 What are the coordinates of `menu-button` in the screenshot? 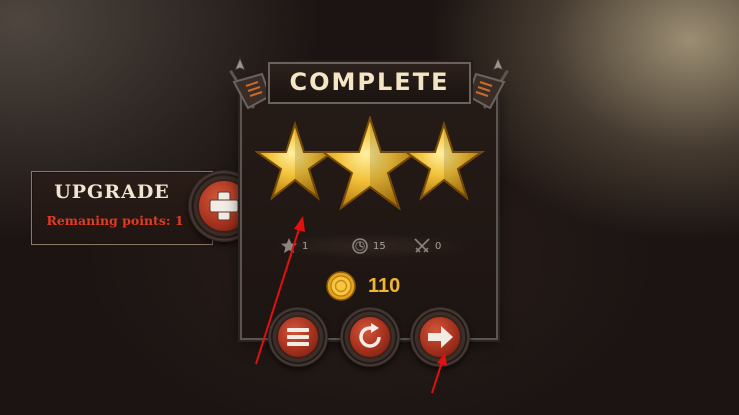 It's located at (298, 337).